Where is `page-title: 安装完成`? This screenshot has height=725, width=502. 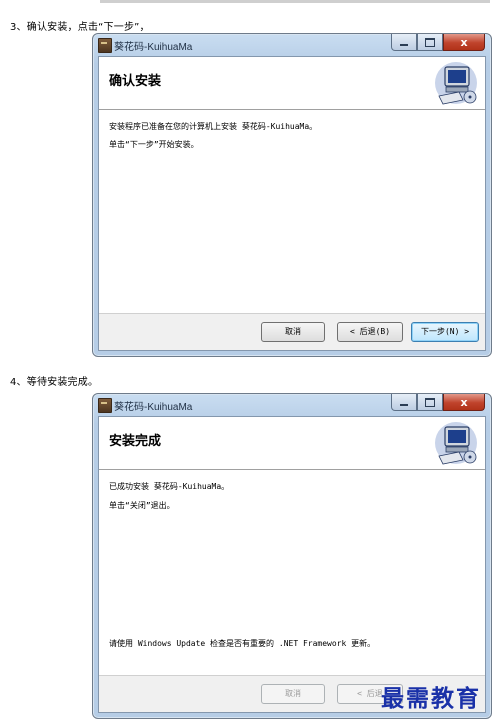
page-title: 安装完成 is located at coordinates (135, 441).